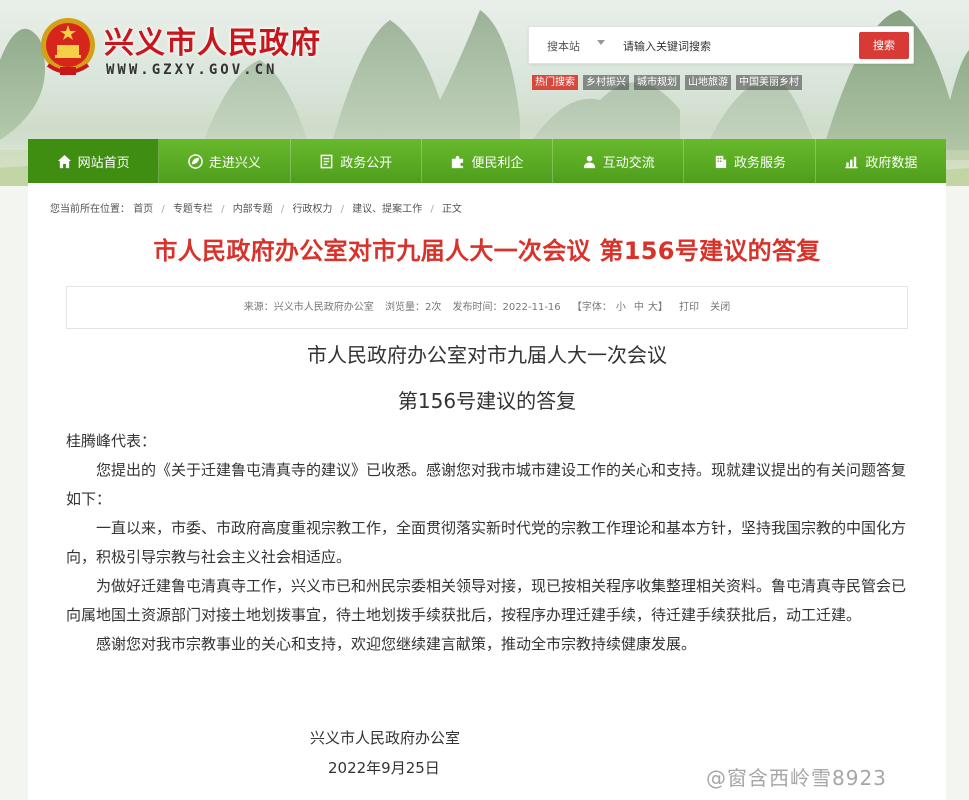  Describe the element at coordinates (589, 161) in the screenshot. I see `chat-icon` at that location.